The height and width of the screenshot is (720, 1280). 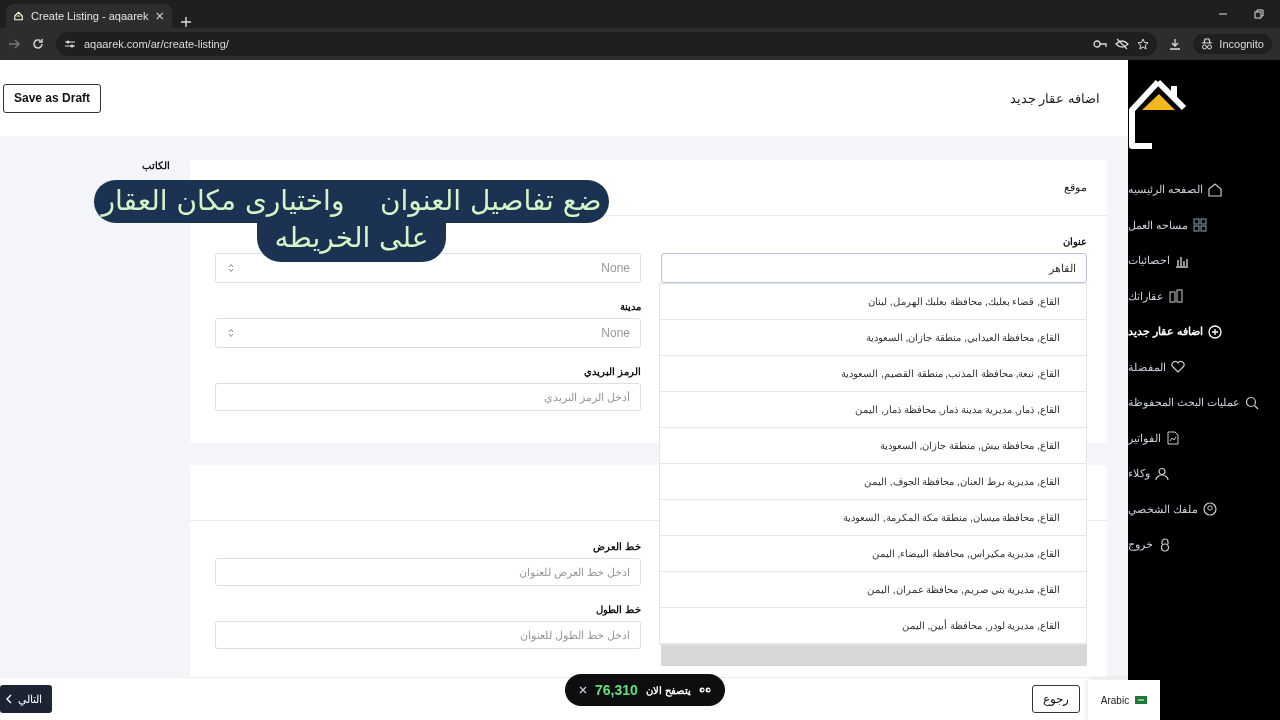 What do you see at coordinates (618, 610) in the screenshot?
I see `field-label: خط الطول` at bounding box center [618, 610].